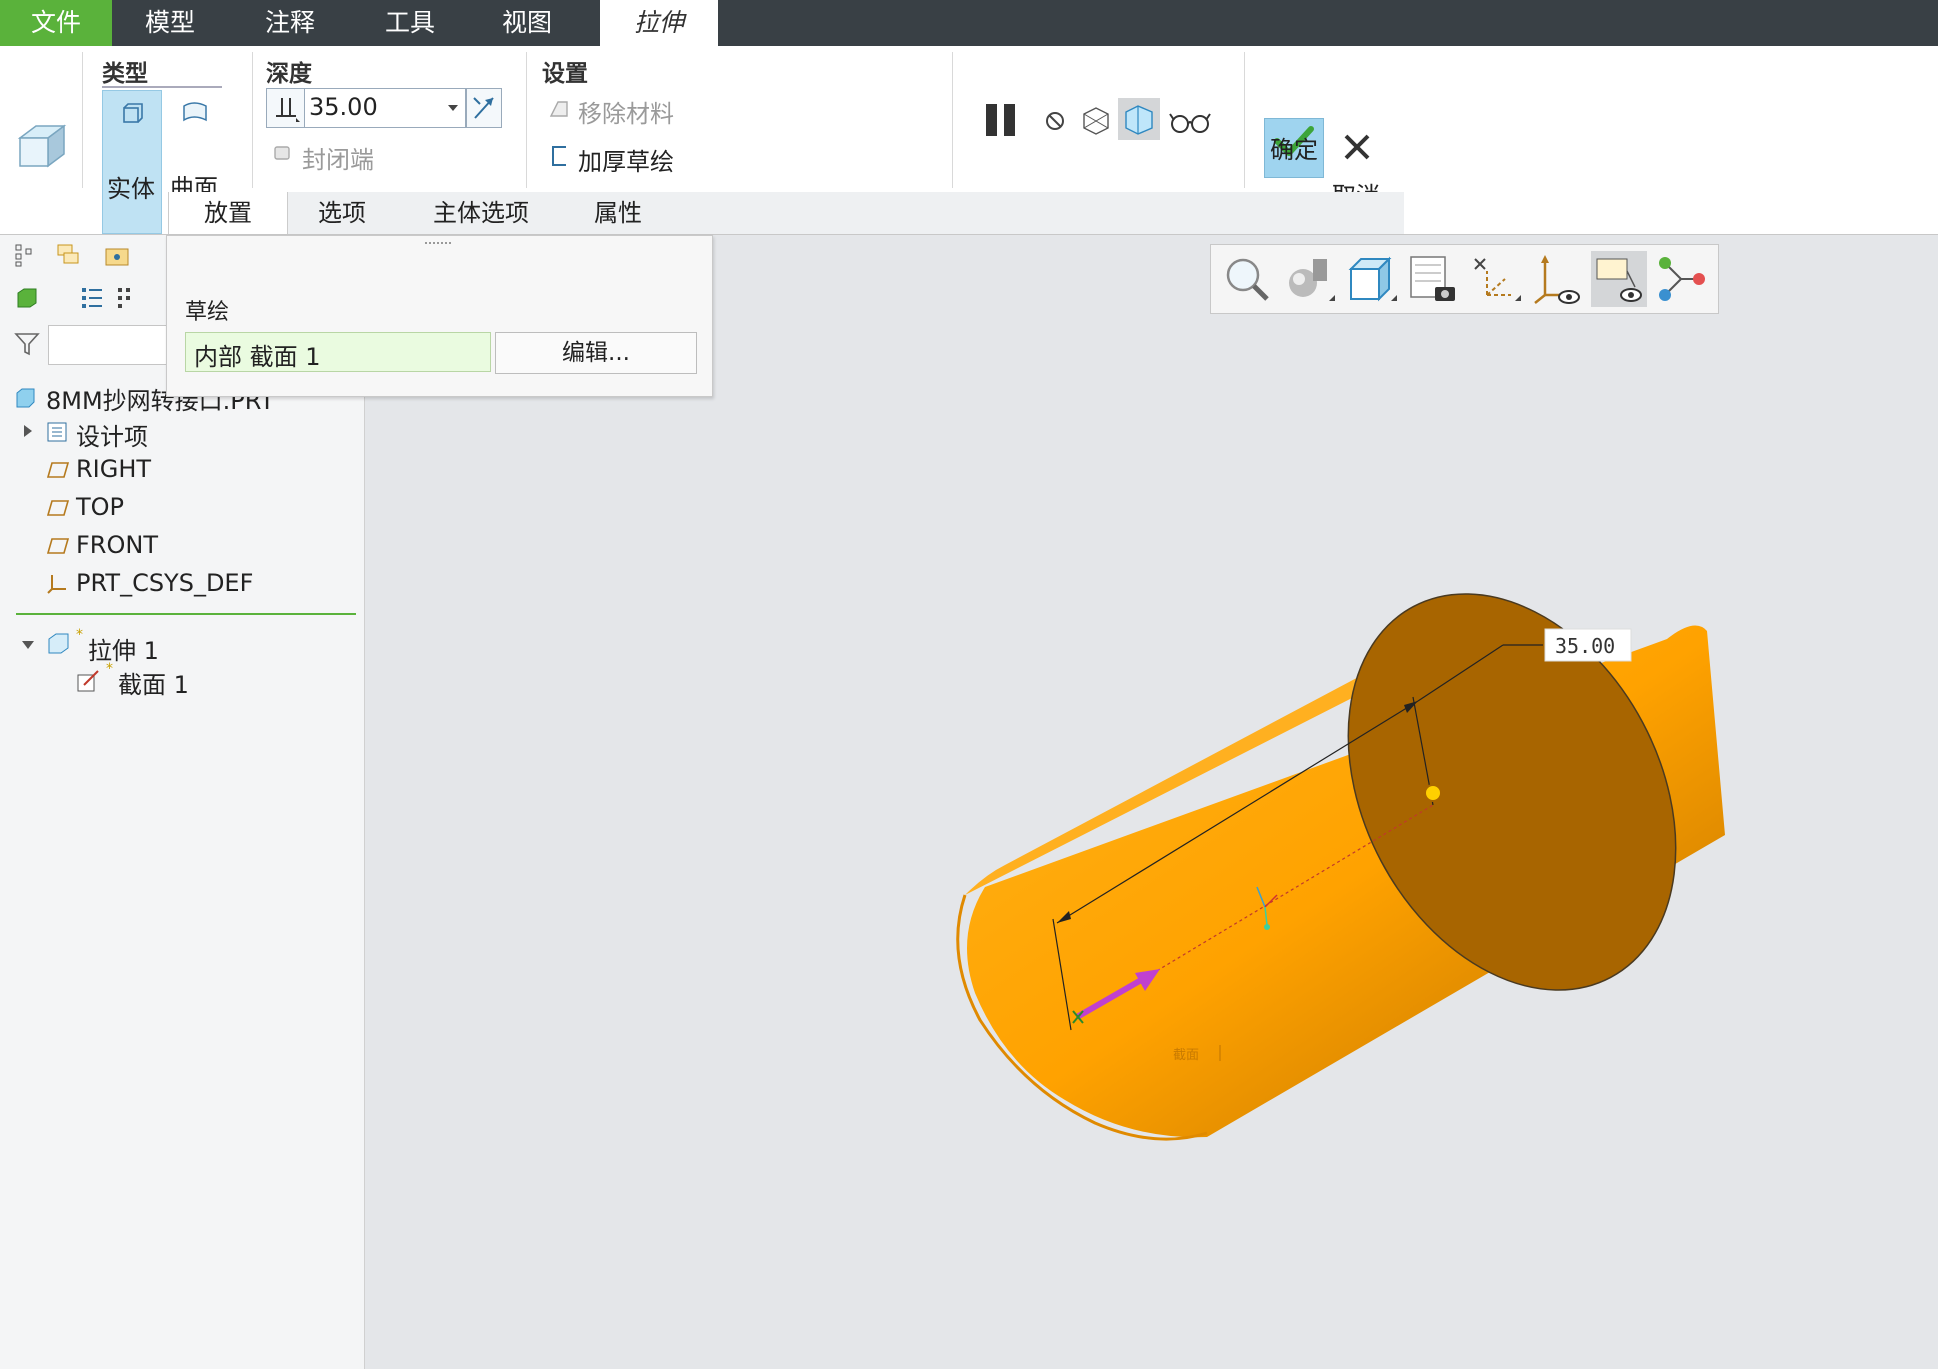 Image resolution: width=1938 pixels, height=1369 pixels. I want to click on geometry-preview-button, so click(1096, 120).